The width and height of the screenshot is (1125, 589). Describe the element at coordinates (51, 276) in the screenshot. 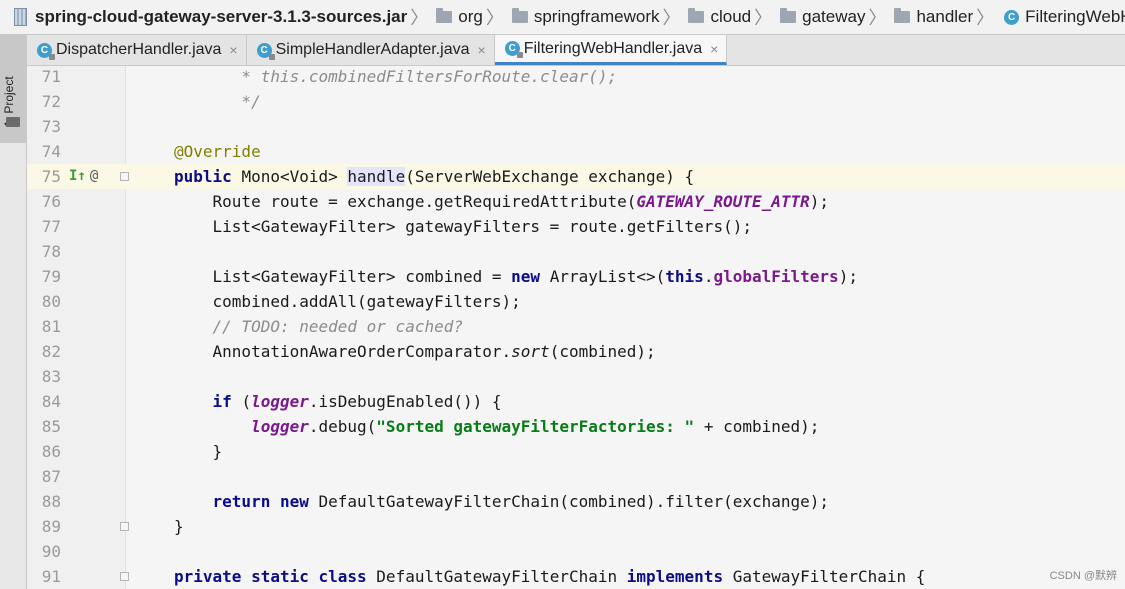

I see `line-number: 79` at that location.